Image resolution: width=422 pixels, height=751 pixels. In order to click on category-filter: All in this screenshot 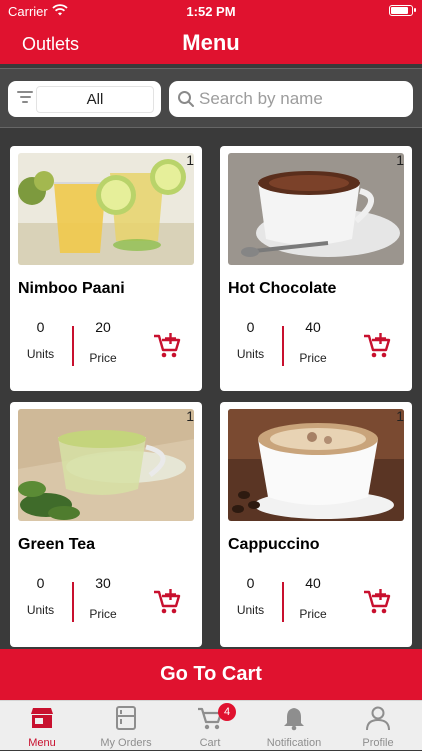, I will do `click(84, 99)`.